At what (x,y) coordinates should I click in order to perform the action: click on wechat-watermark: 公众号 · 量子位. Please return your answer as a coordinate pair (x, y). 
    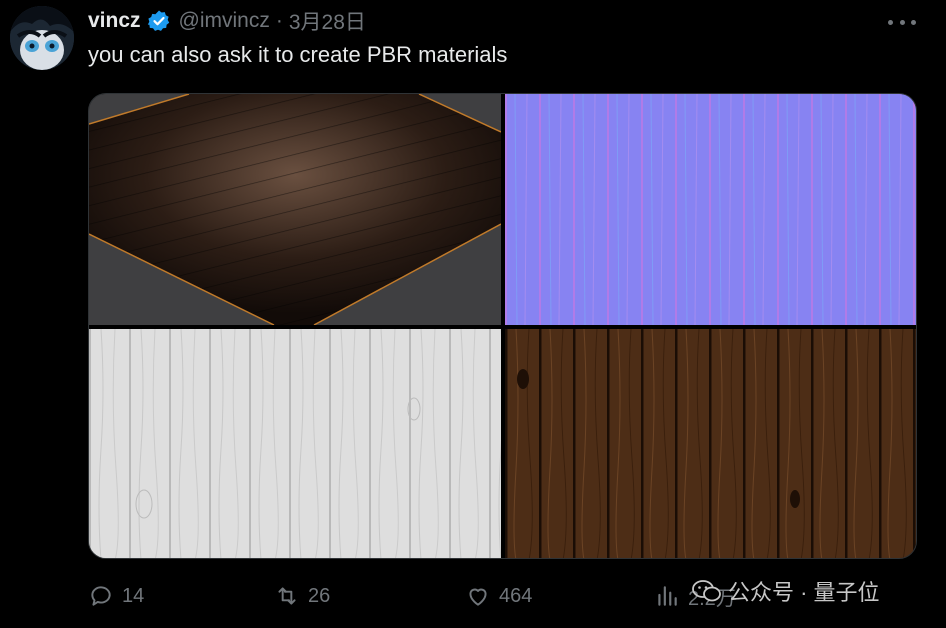
    Looking at the image, I should click on (786, 591).